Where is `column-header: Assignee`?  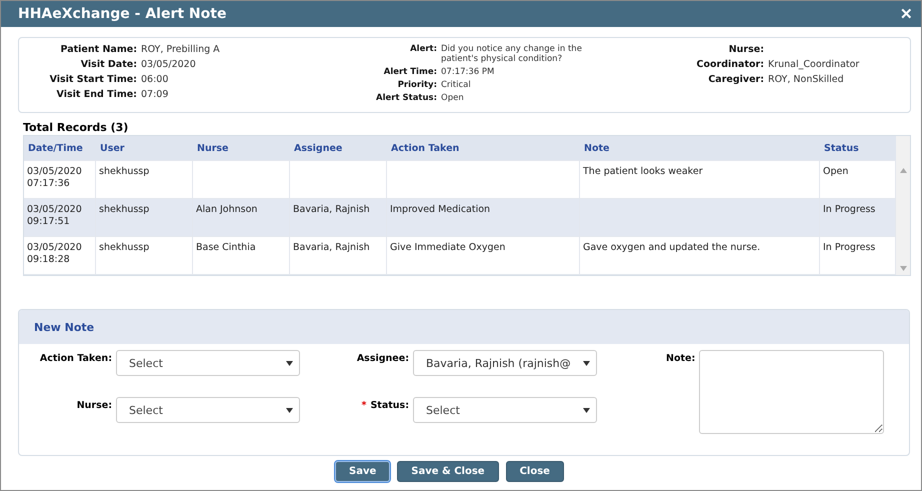
column-header: Assignee is located at coordinates (338, 148).